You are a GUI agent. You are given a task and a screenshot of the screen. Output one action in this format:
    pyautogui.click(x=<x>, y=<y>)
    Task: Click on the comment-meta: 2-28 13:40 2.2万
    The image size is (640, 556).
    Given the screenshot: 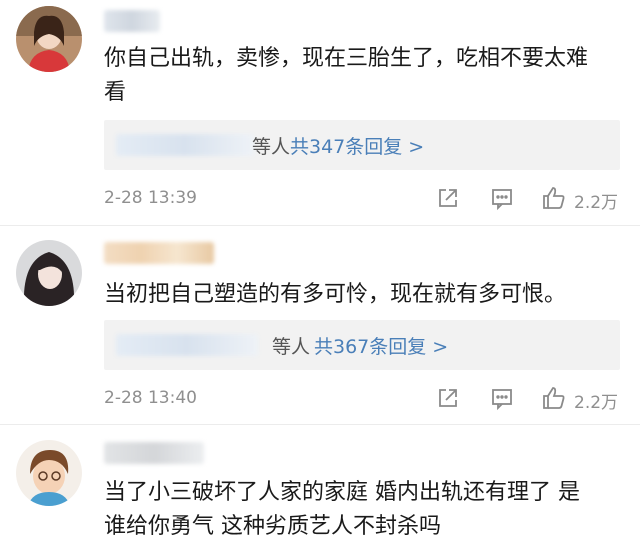 What is the action you would take?
    pyautogui.click(x=364, y=399)
    